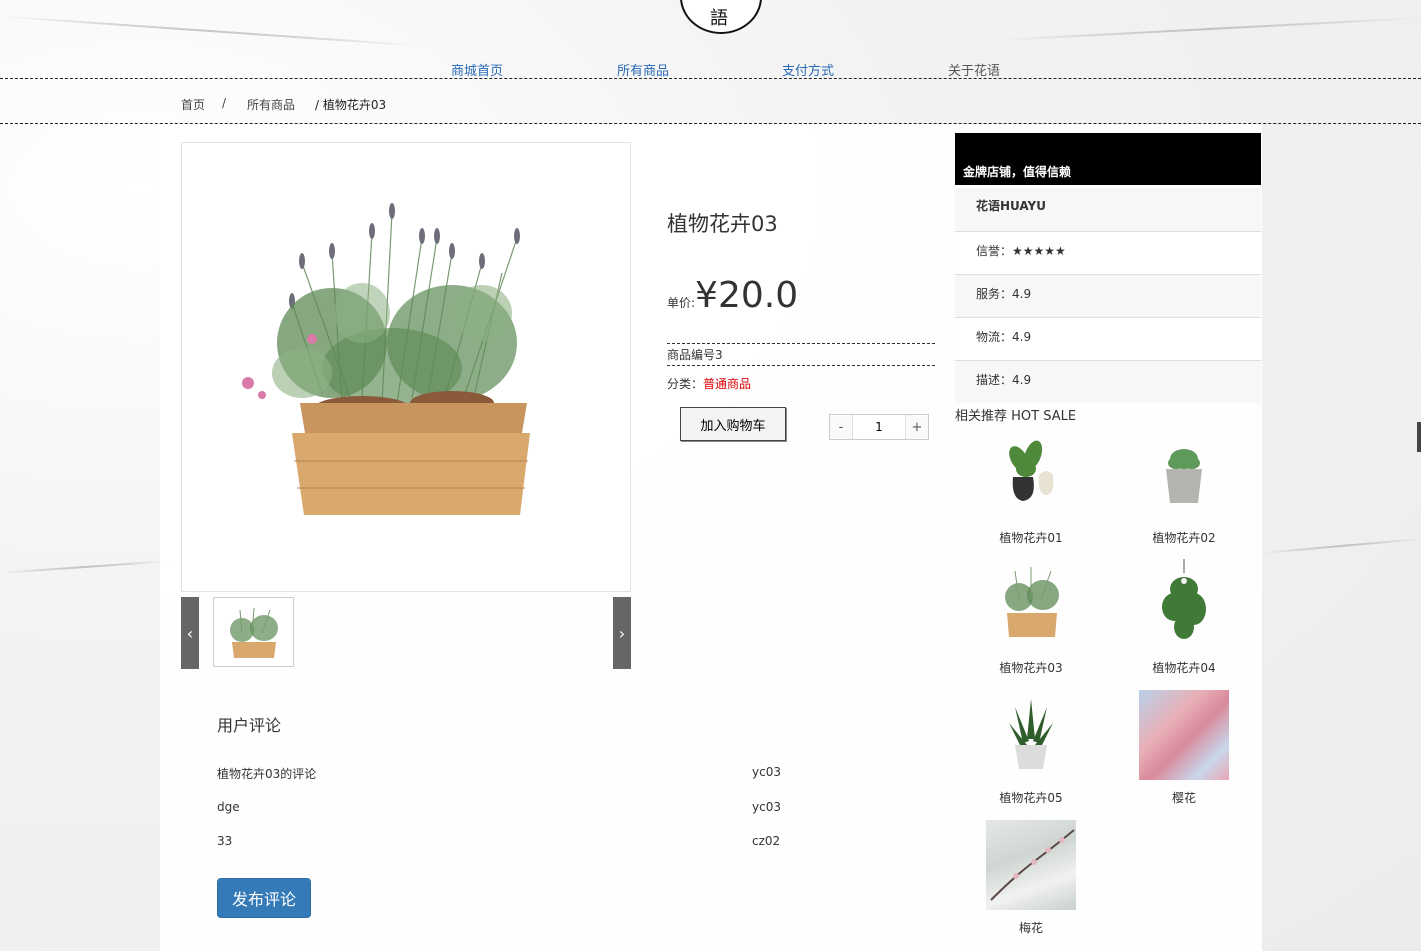 Image resolution: width=1421 pixels, height=951 pixels. Describe the element at coordinates (1030, 928) in the screenshot. I see `hot-item-name: 梅花` at that location.